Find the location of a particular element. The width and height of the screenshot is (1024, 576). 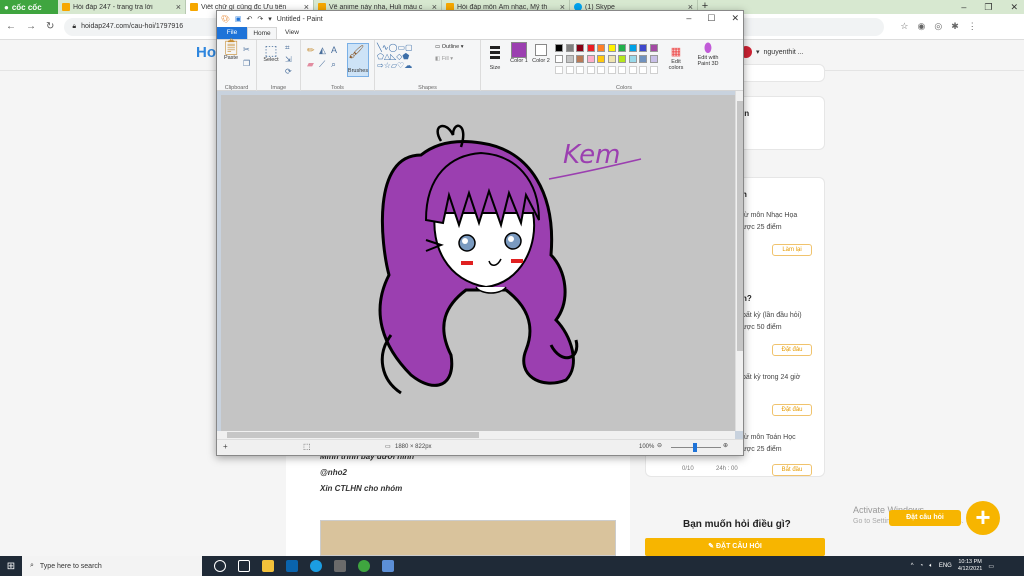

float-ask-label: Đặt câu hỏi is located at coordinates (925, 518).